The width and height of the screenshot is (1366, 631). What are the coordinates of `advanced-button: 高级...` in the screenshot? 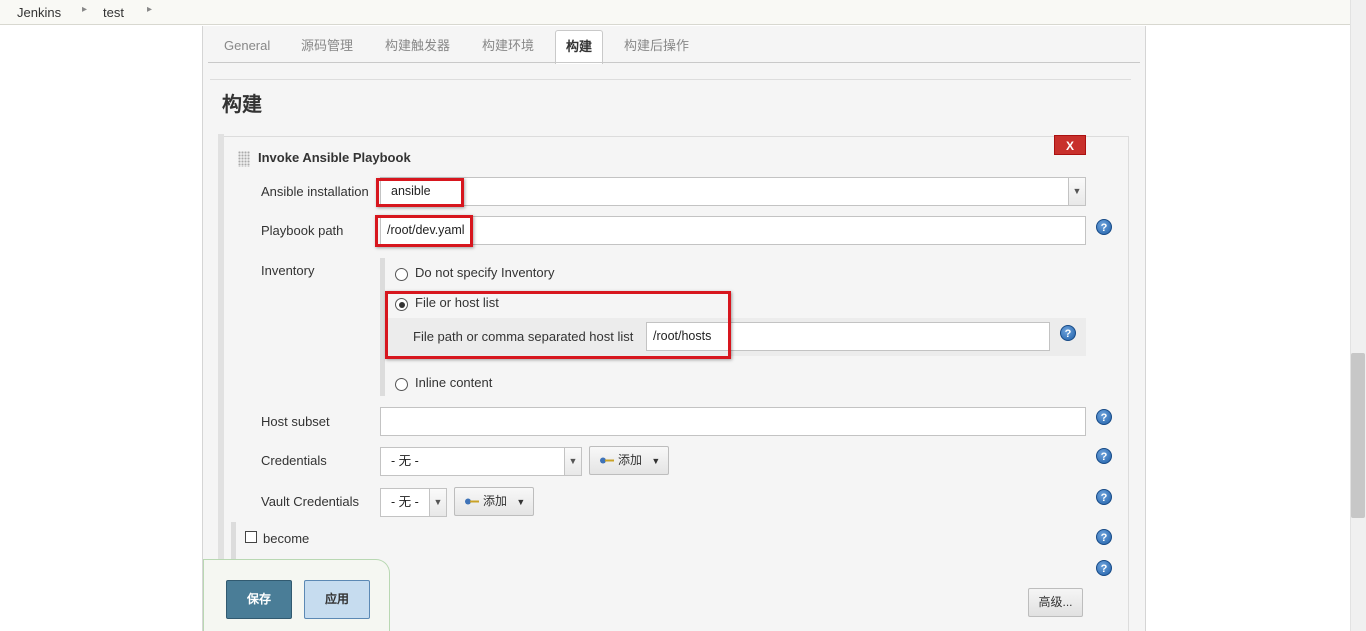 It's located at (1055, 602).